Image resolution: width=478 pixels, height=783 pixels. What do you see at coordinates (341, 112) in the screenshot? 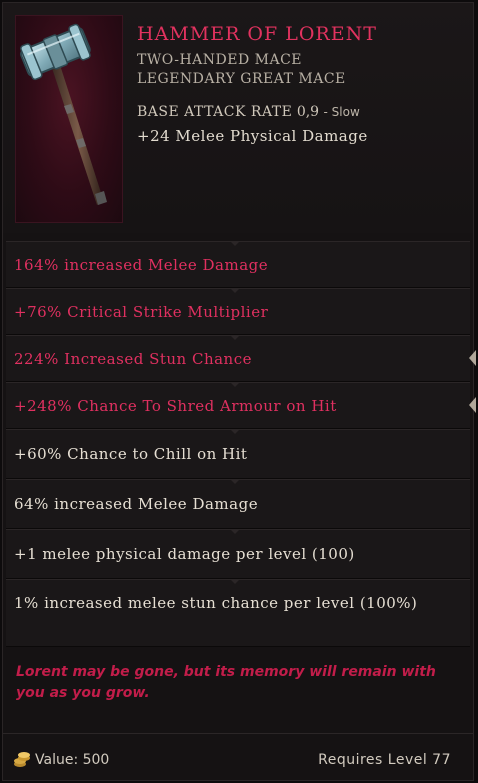
I see `attack-rate-speed: - Slow` at bounding box center [341, 112].